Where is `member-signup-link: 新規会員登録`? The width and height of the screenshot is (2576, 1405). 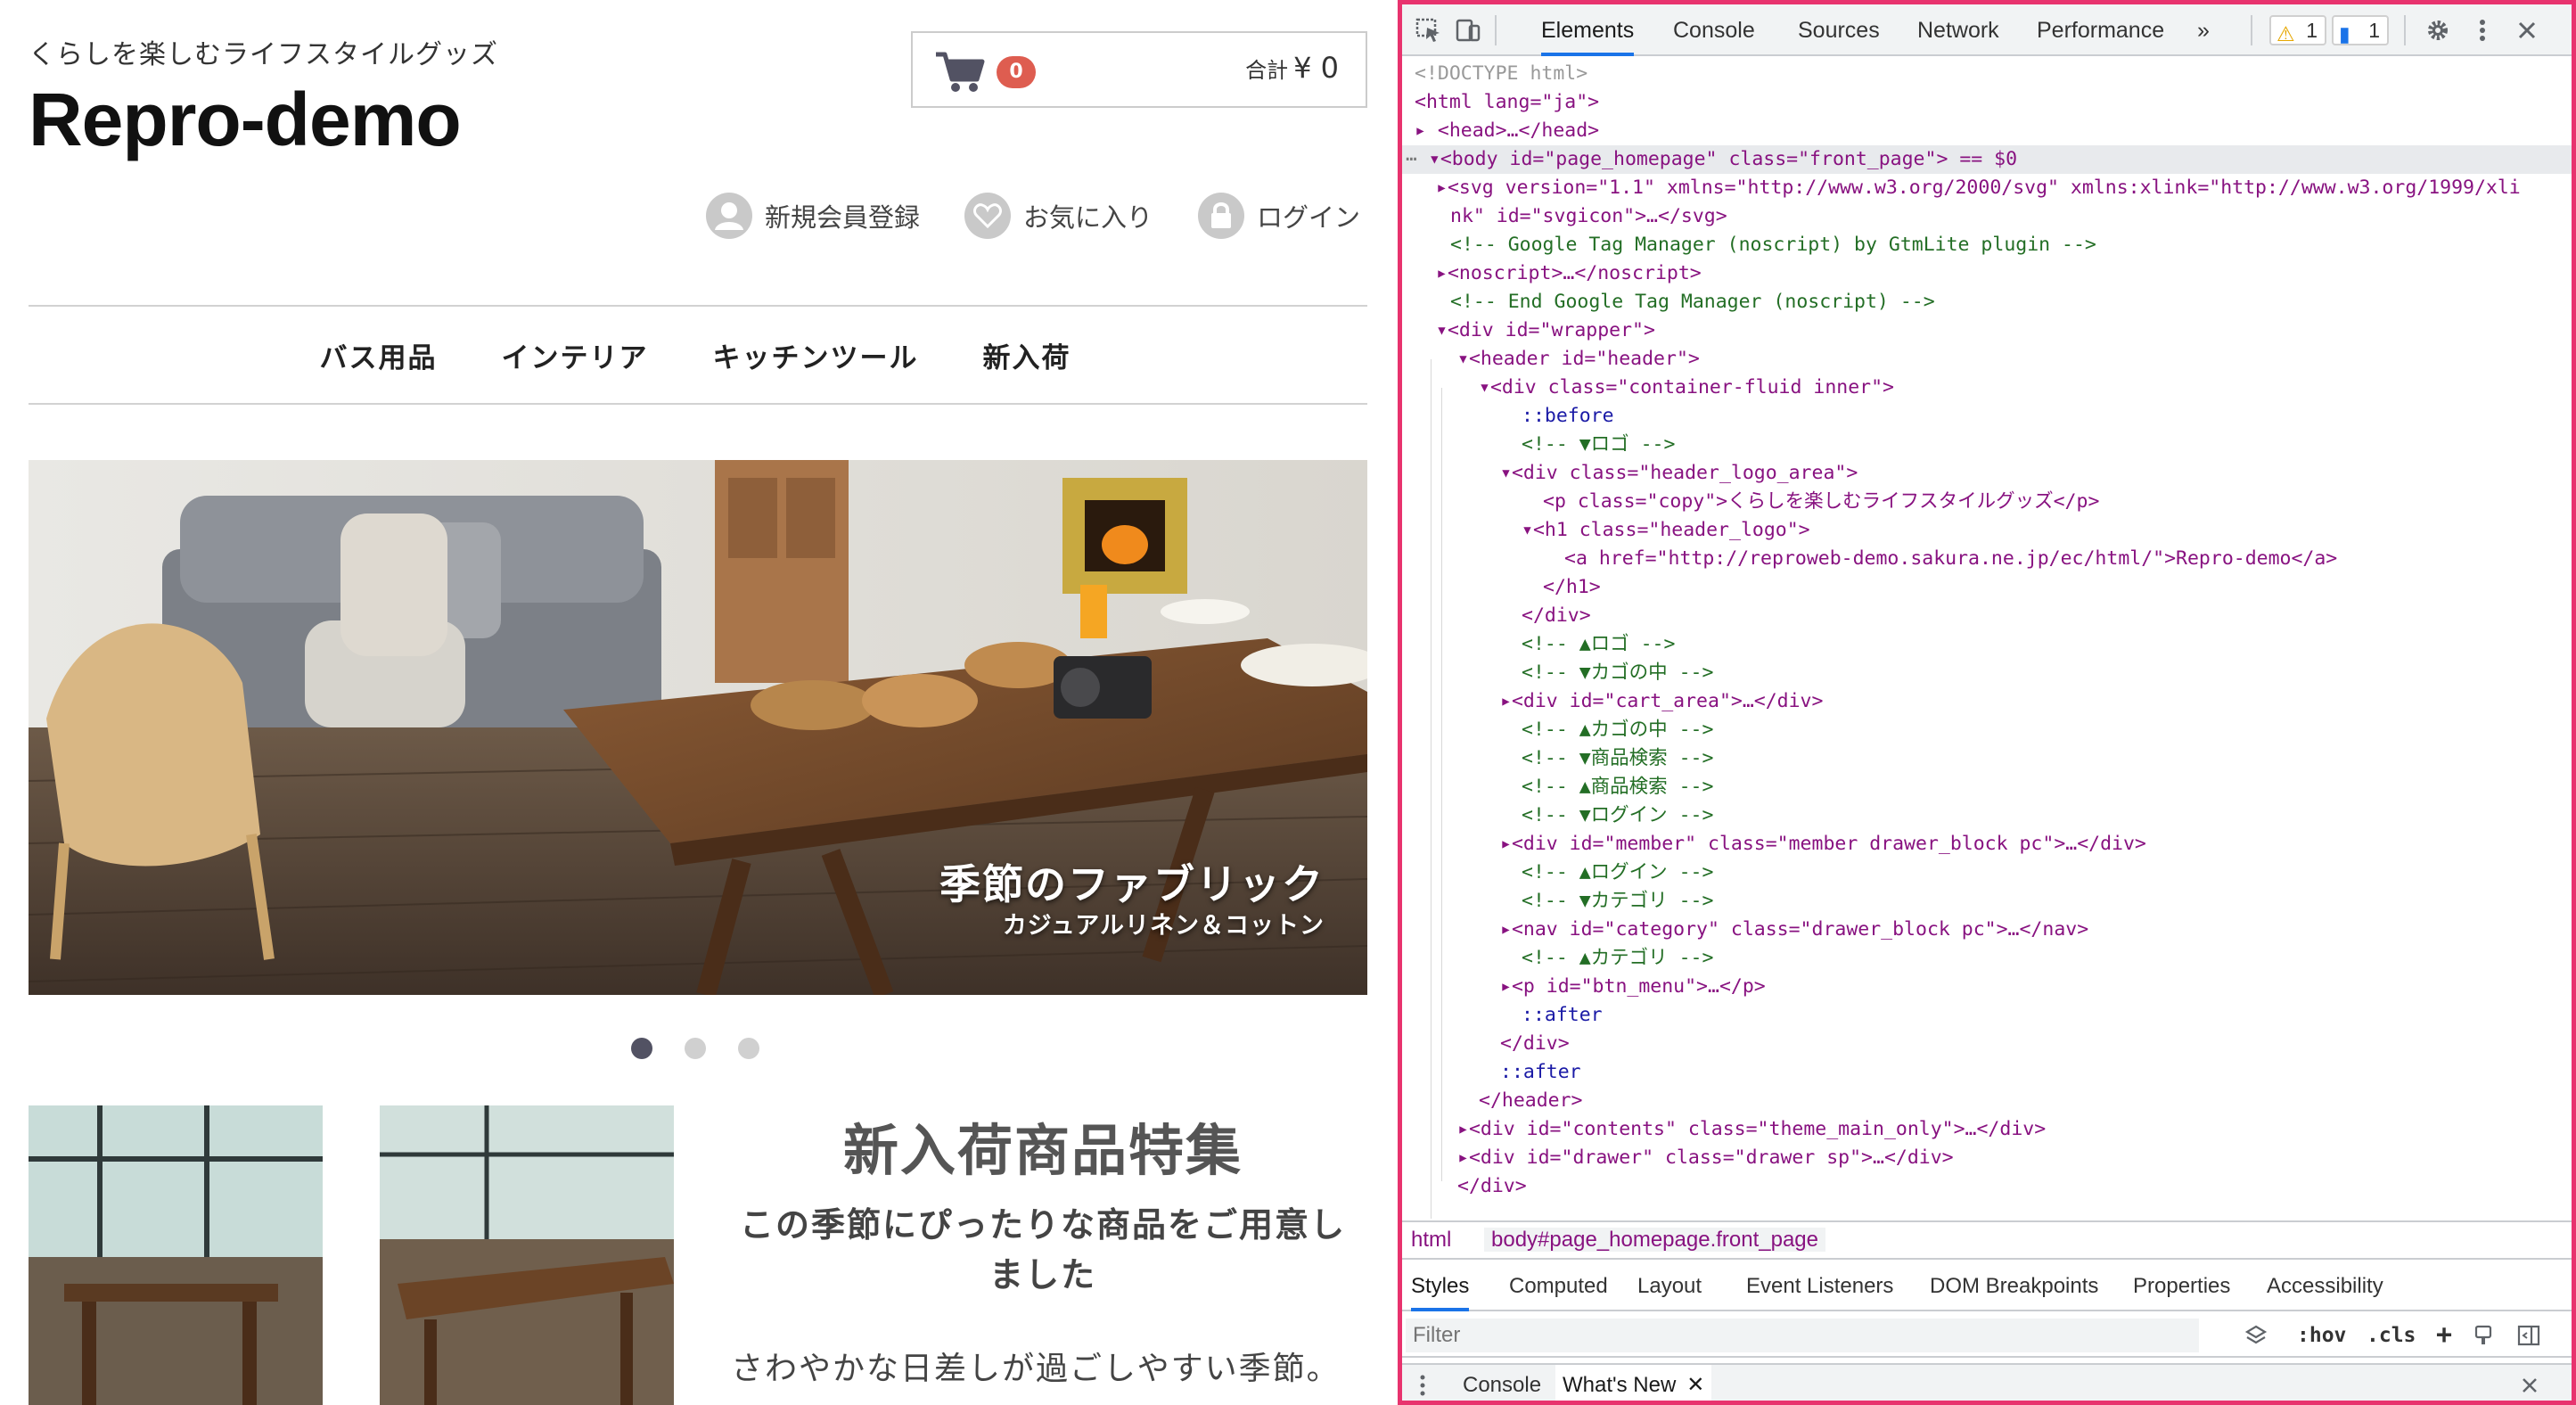
member-signup-link: 新規会員登録 is located at coordinates (813, 216).